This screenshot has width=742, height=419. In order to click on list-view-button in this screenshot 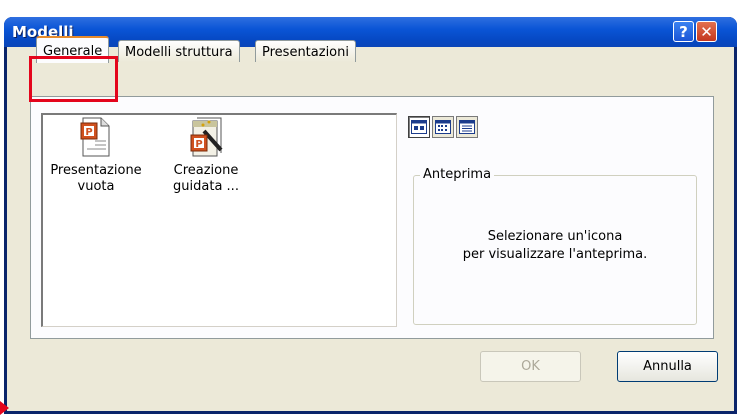, I will do `click(443, 127)`.